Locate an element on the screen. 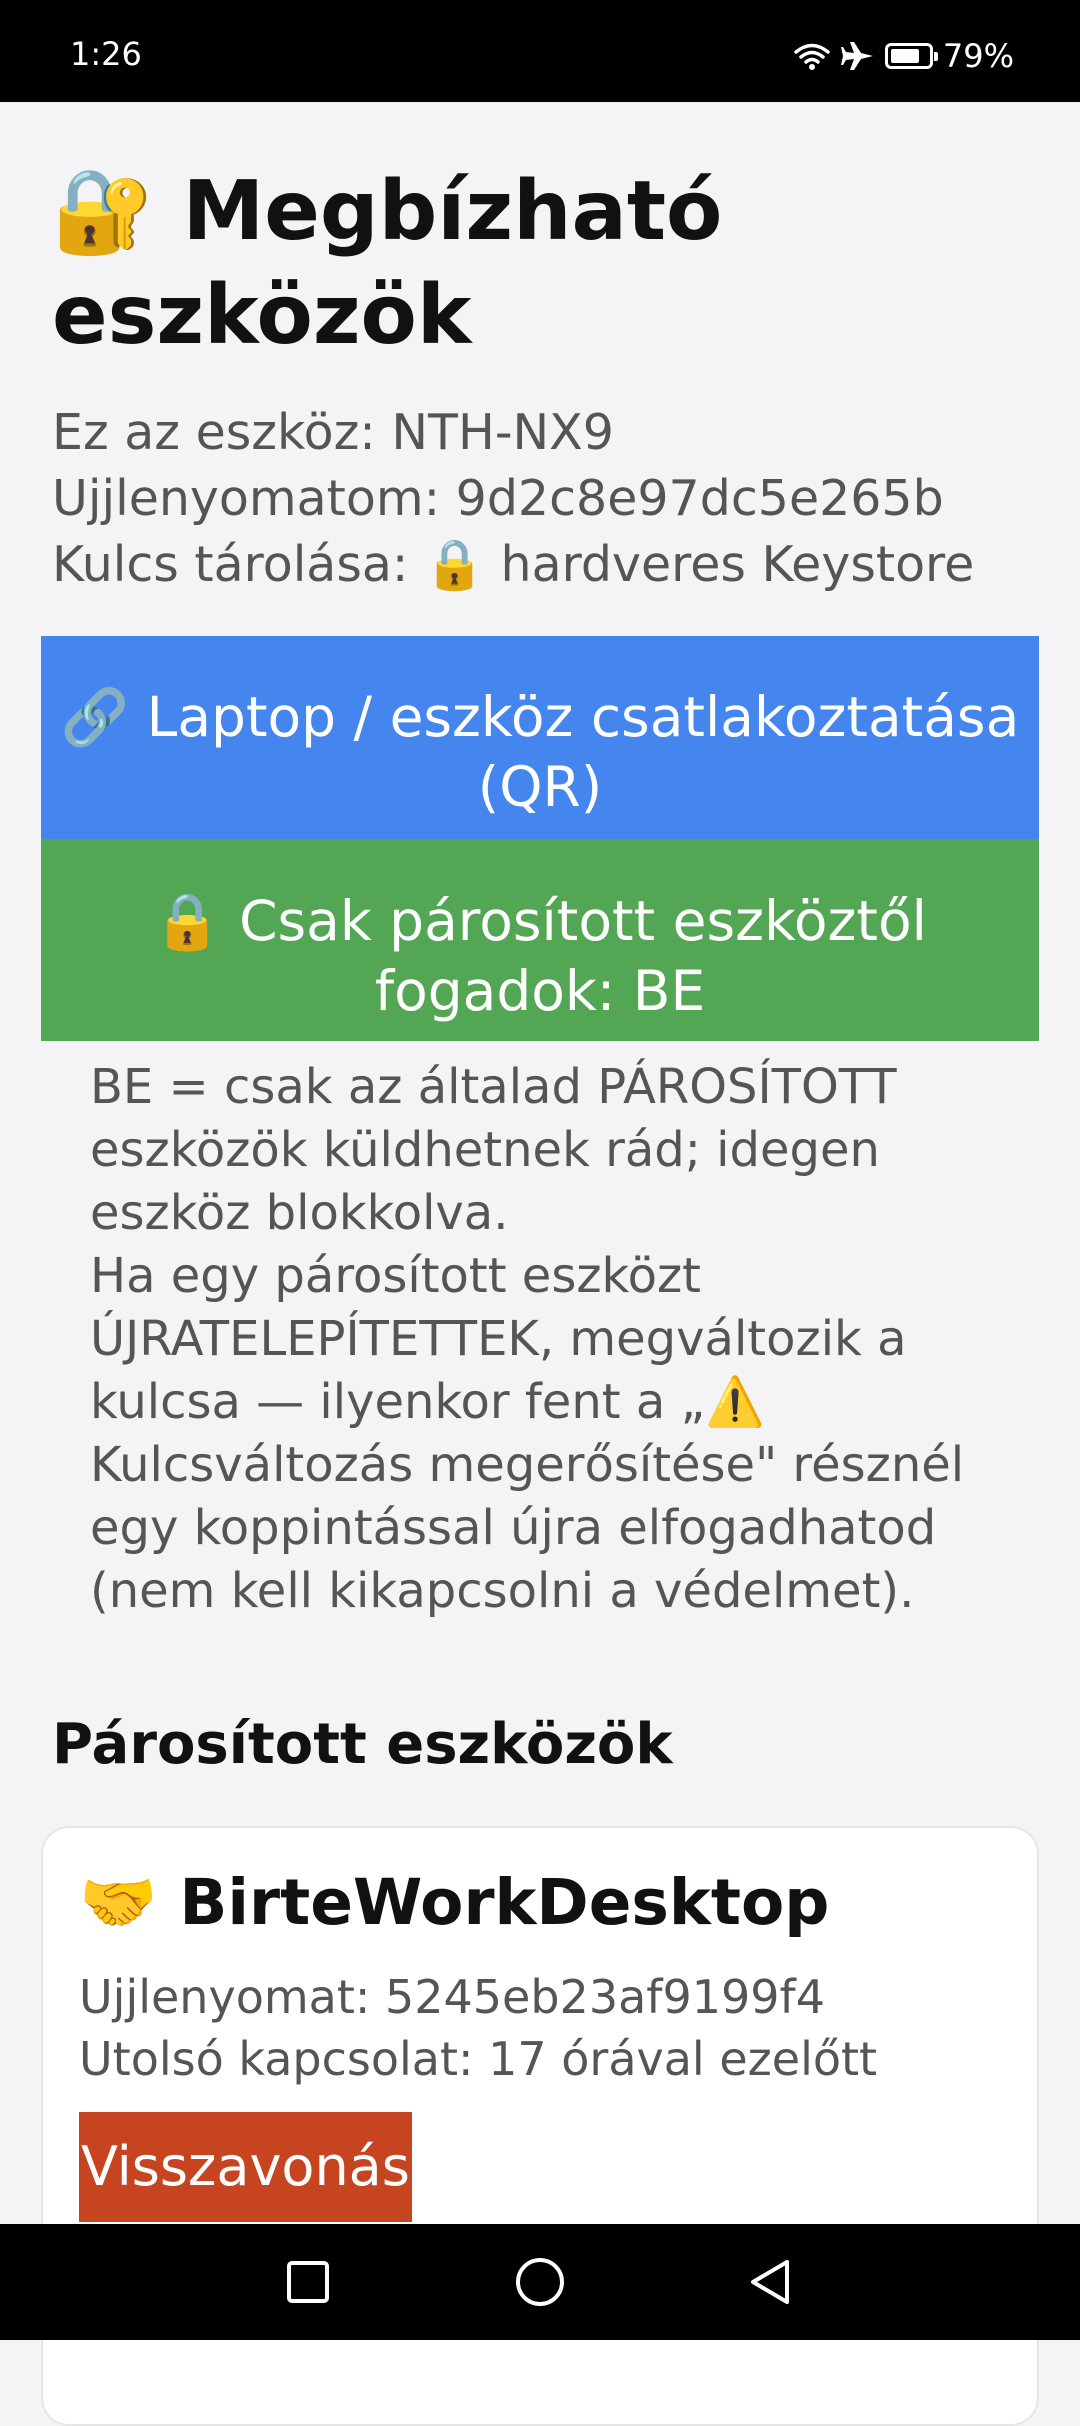 The image size is (1080, 2426). nav-back-icon is located at coordinates (770, 2282).